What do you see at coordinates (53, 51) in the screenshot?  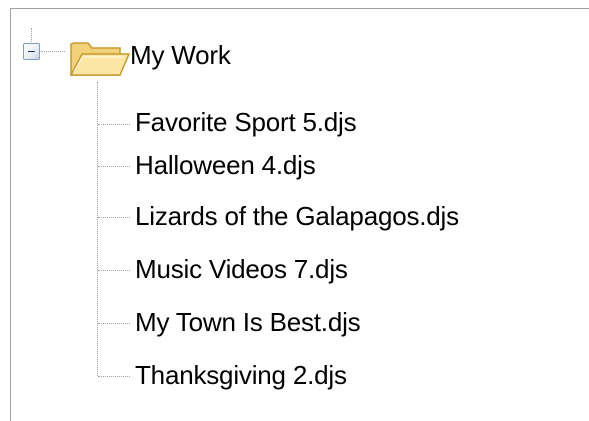 I see `root-line-horizontal` at bounding box center [53, 51].